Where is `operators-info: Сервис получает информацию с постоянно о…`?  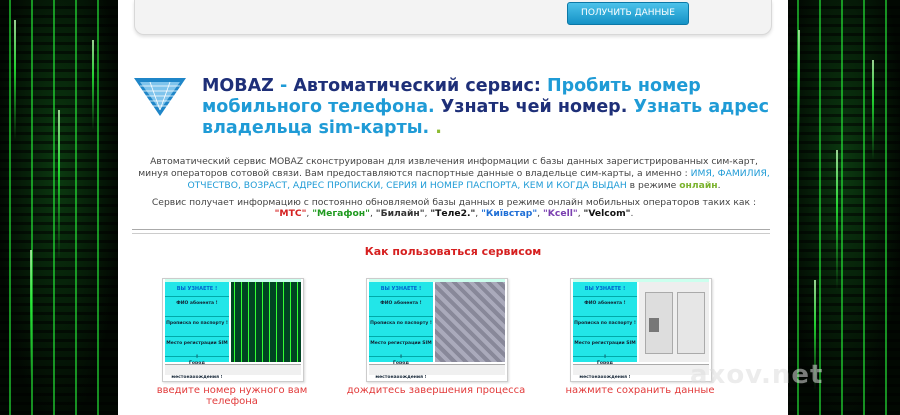
operators-info: Сервис получает информацию с постоянно о… is located at coordinates (454, 208).